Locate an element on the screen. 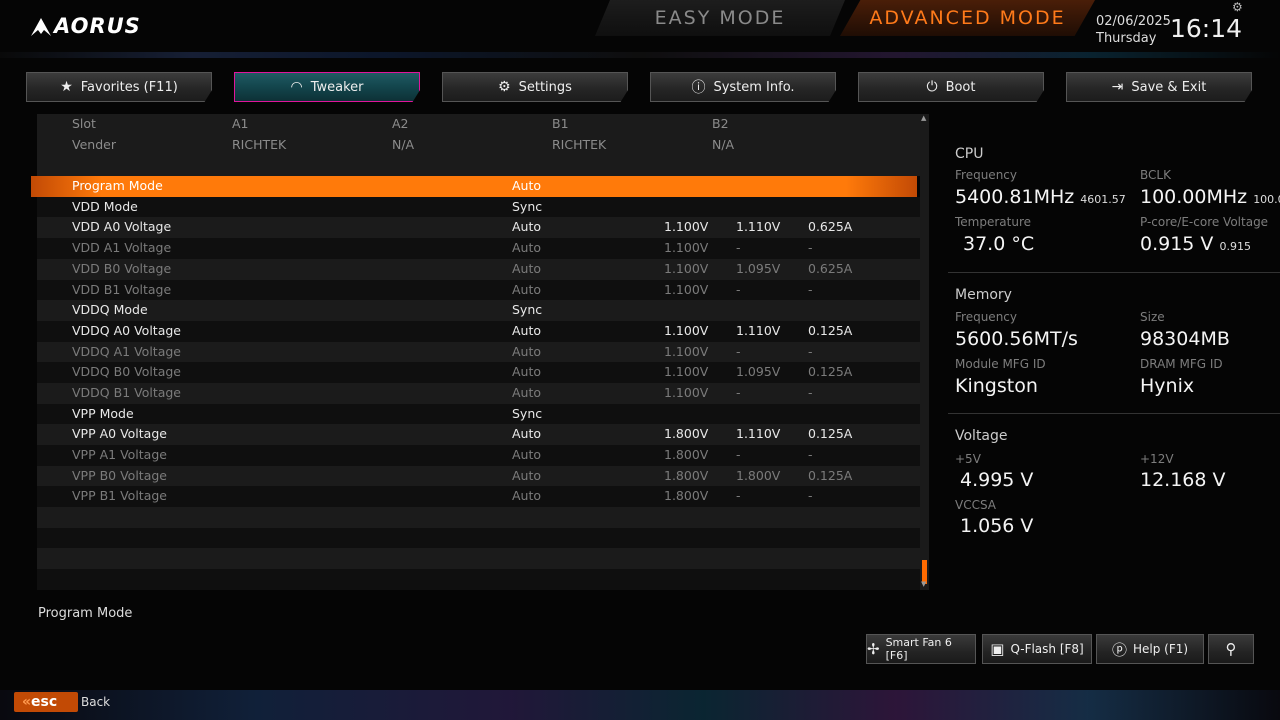 Image resolution: width=1280 pixels, height=720 pixels. tab-tweaker: ◠ Tweaker is located at coordinates (327, 87).